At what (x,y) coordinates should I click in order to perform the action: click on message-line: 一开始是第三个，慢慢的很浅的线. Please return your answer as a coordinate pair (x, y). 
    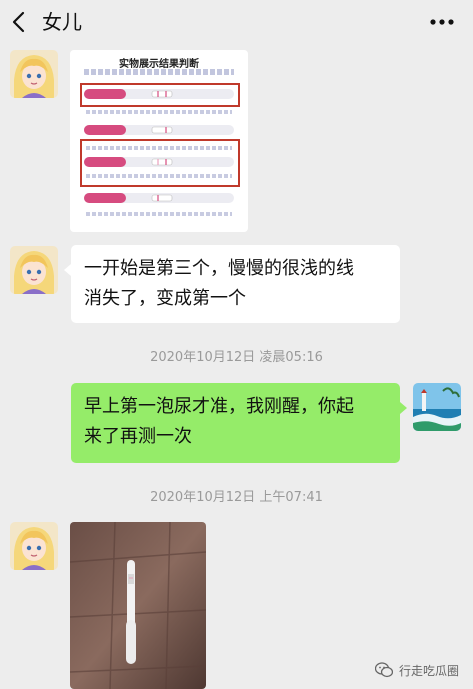
    Looking at the image, I should click on (219, 268).